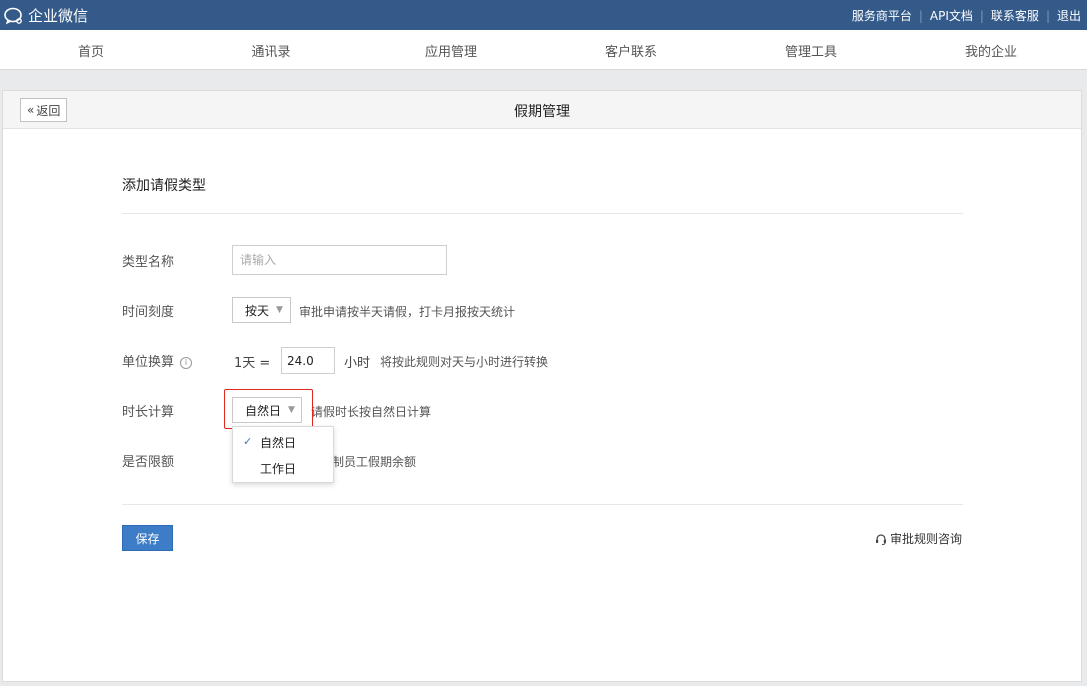 The width and height of the screenshot is (1087, 686). I want to click on duration-calc-select: 自然日 ▼, so click(267, 410).